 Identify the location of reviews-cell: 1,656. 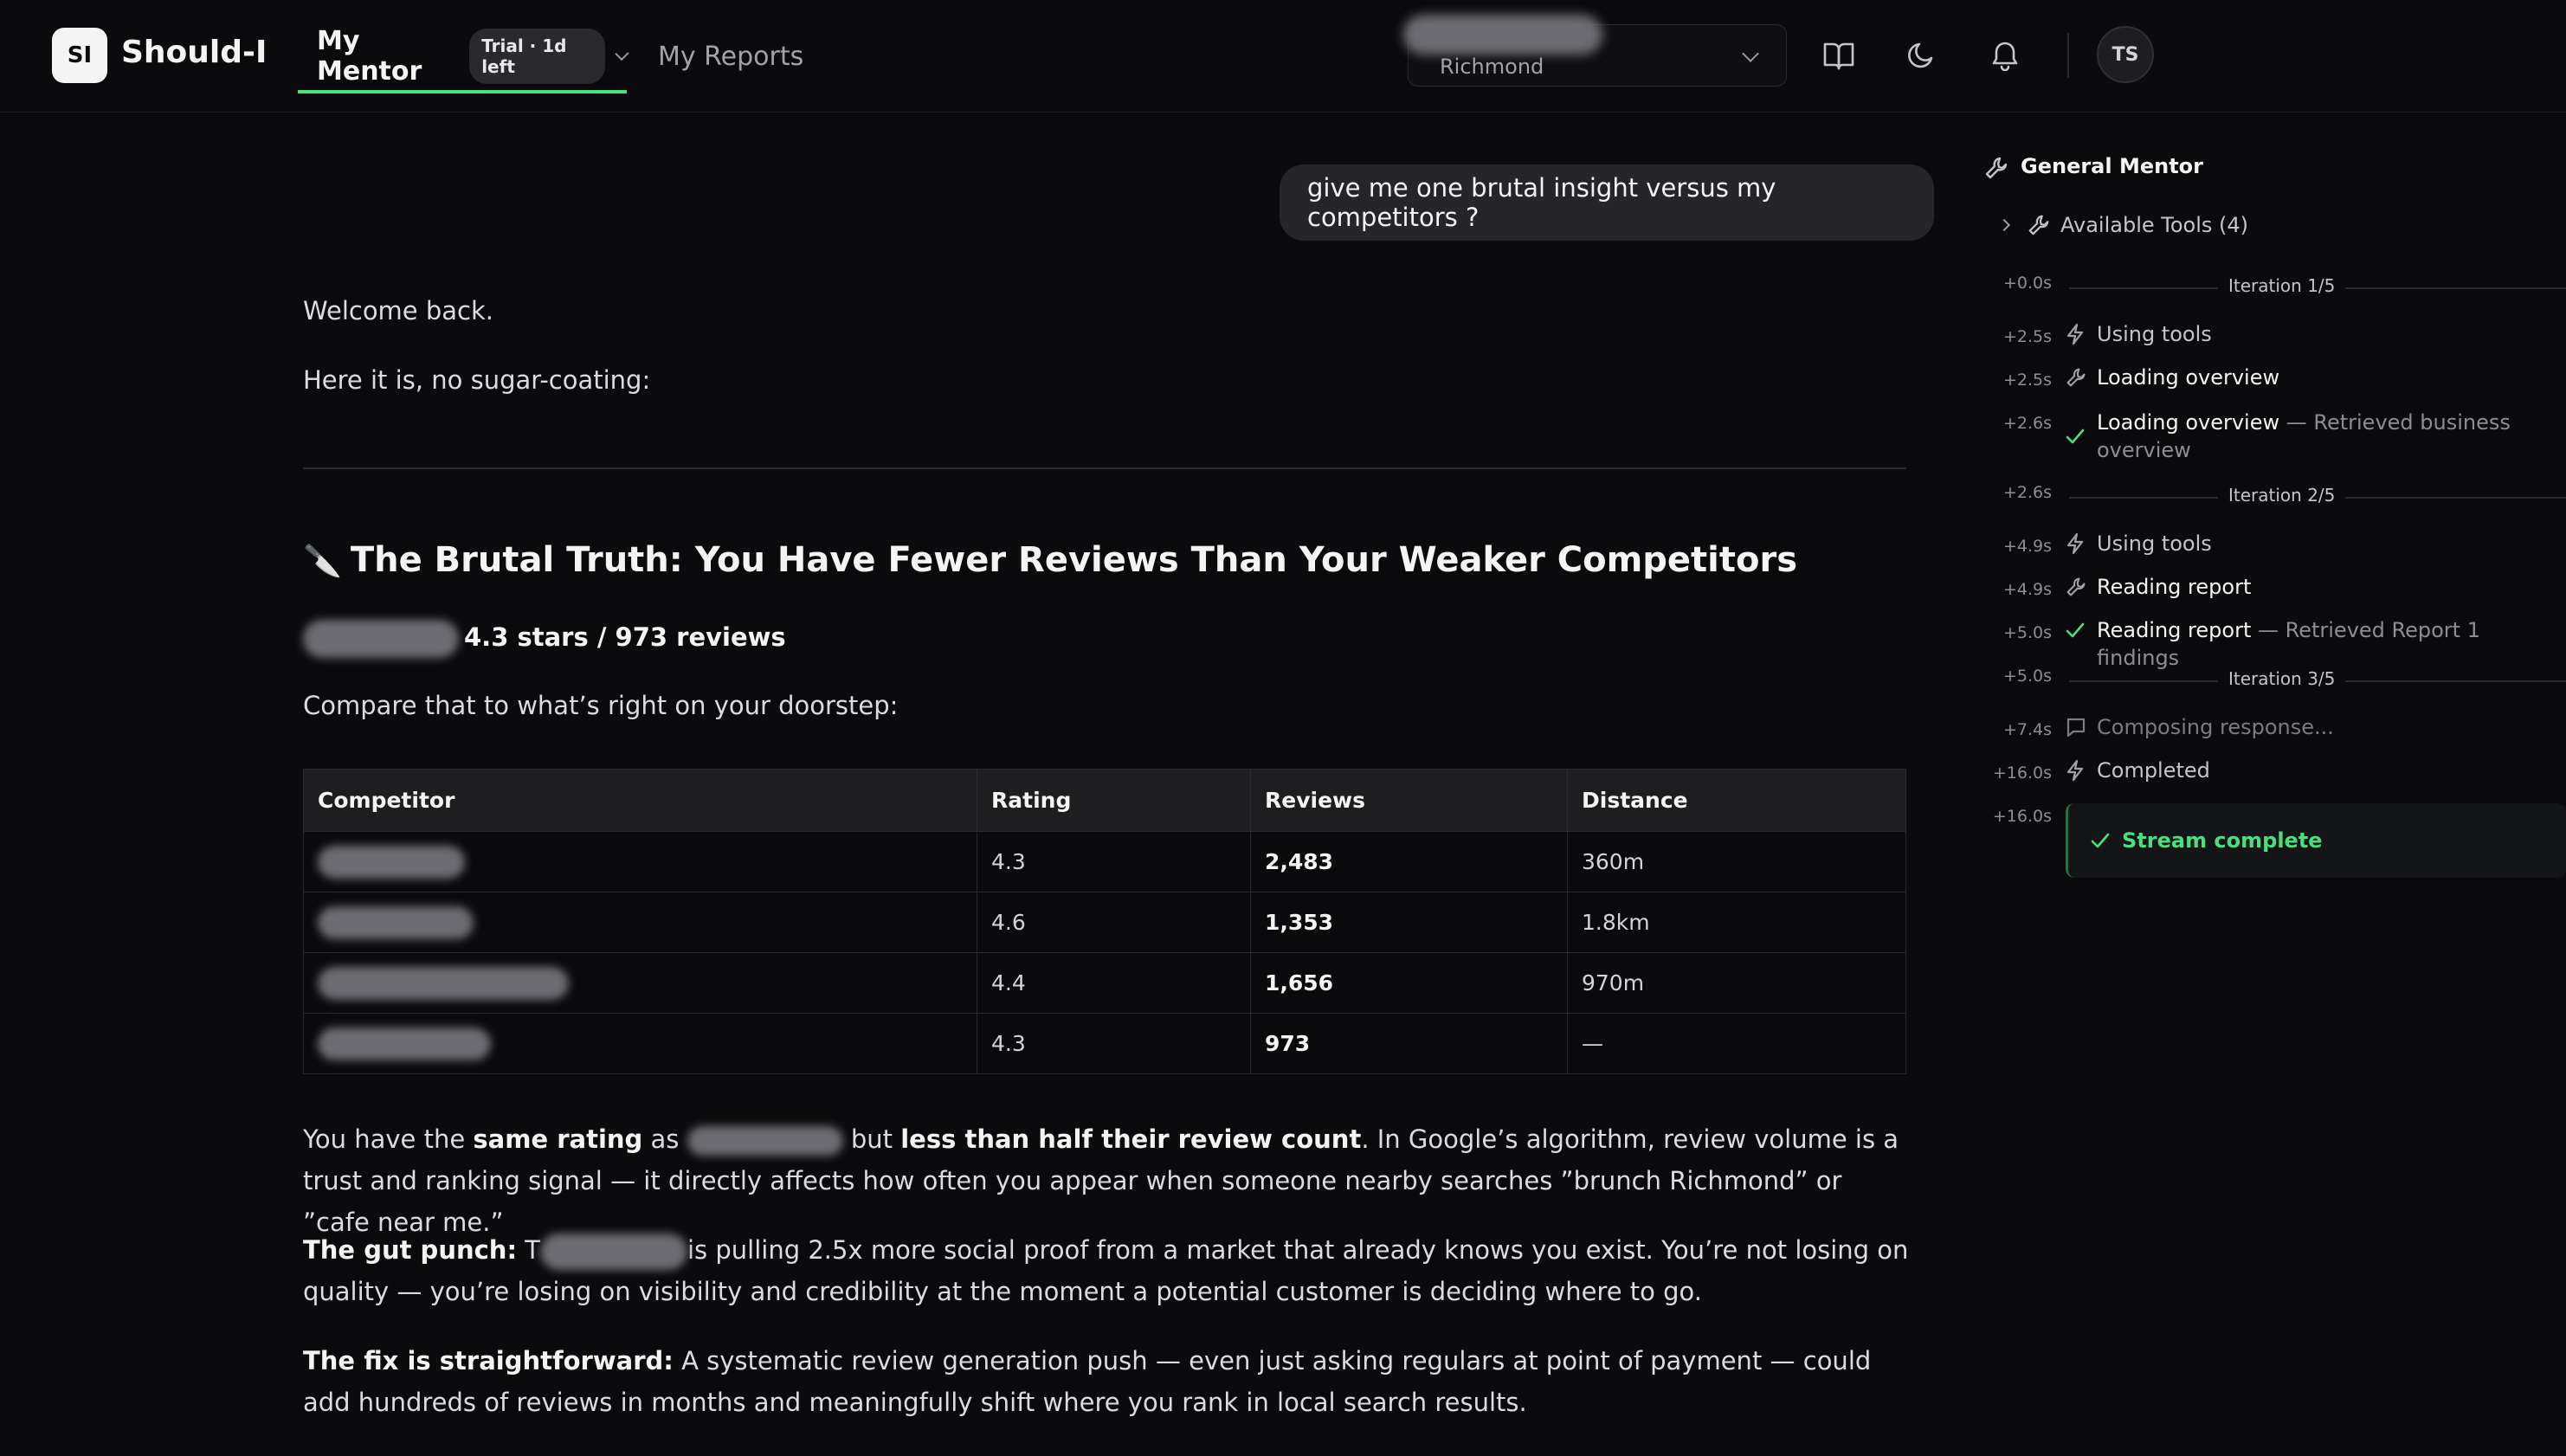
(1409, 983).